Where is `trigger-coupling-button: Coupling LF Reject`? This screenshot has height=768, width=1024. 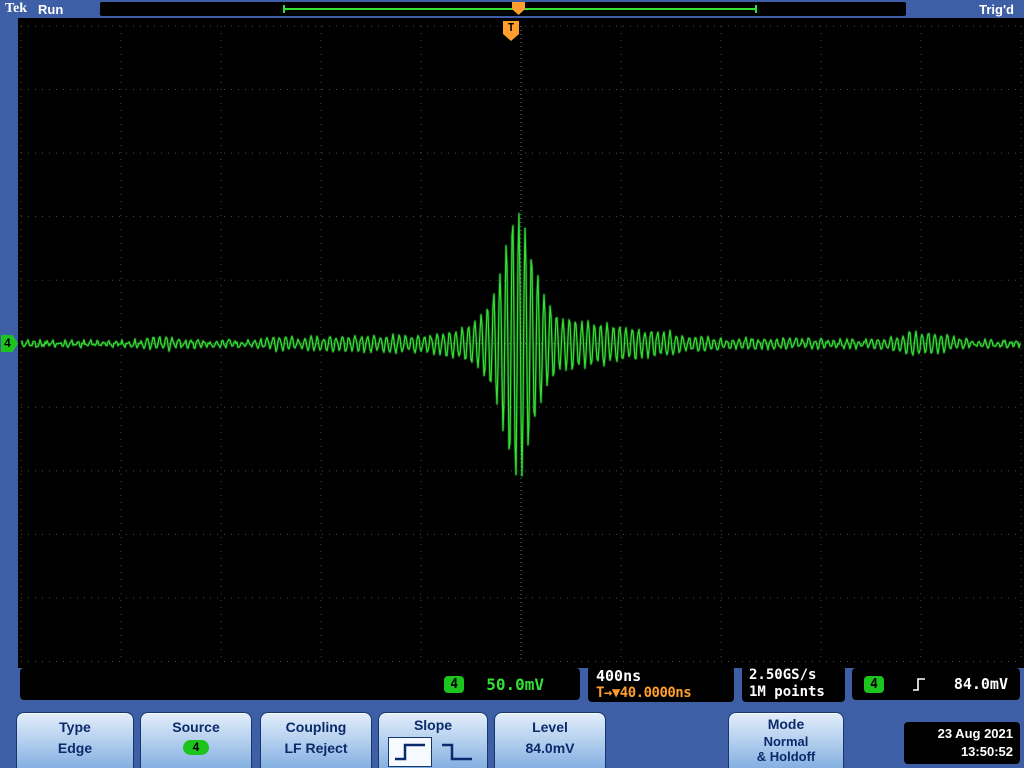
trigger-coupling-button: Coupling LF Reject is located at coordinates (316, 740).